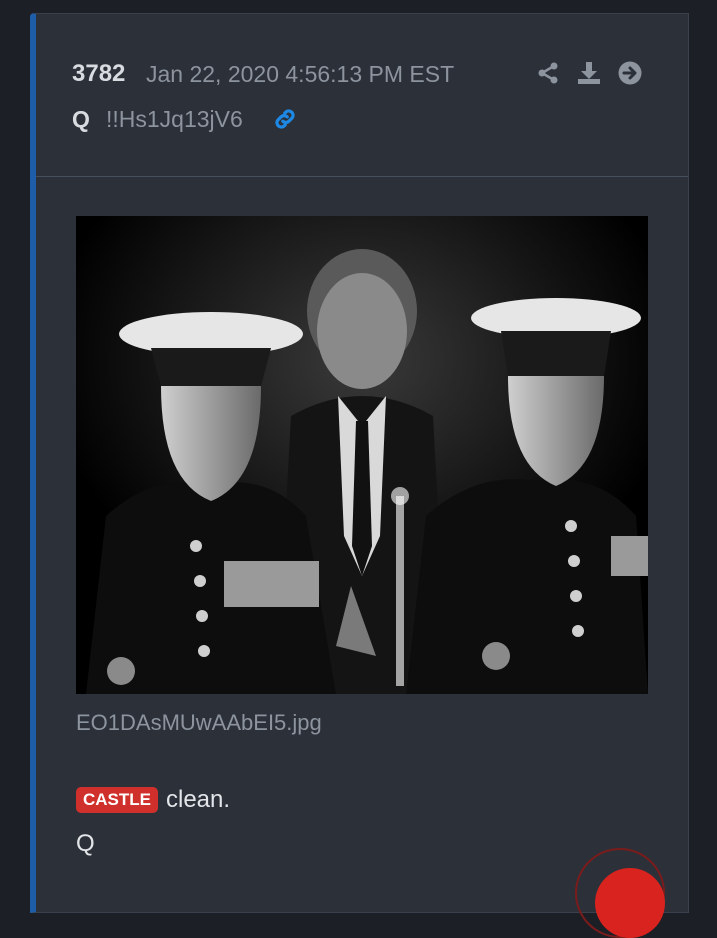 The height and width of the screenshot is (938, 717). Describe the element at coordinates (630, 73) in the screenshot. I see `arrow-right-circle-icon` at that location.